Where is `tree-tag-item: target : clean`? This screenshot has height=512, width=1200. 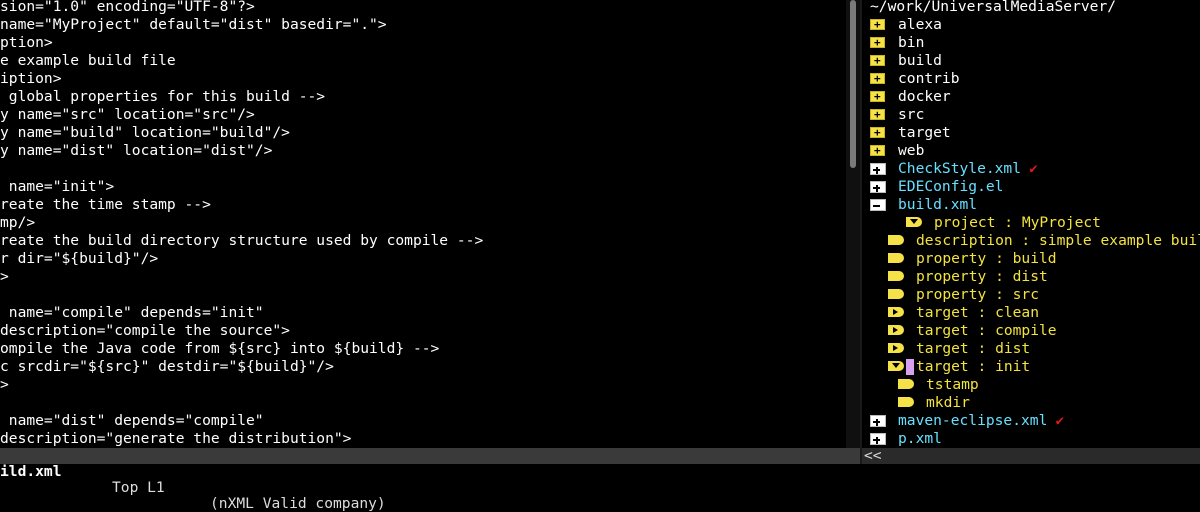 tree-tag-item: target : clean is located at coordinates (1031, 313).